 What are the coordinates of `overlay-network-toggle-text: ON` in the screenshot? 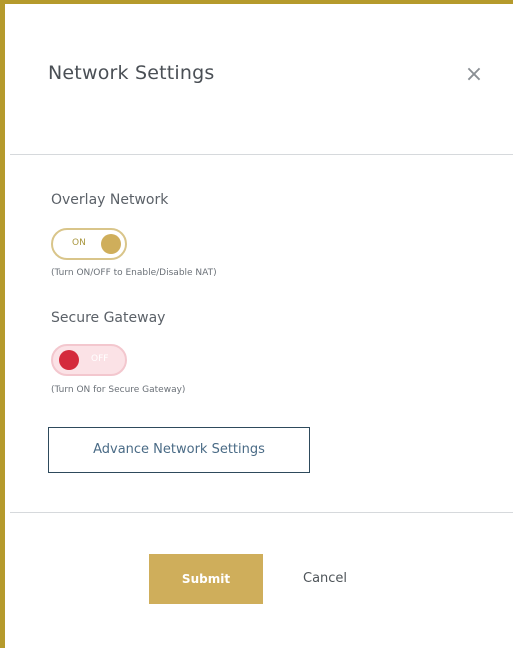 It's located at (79, 243).